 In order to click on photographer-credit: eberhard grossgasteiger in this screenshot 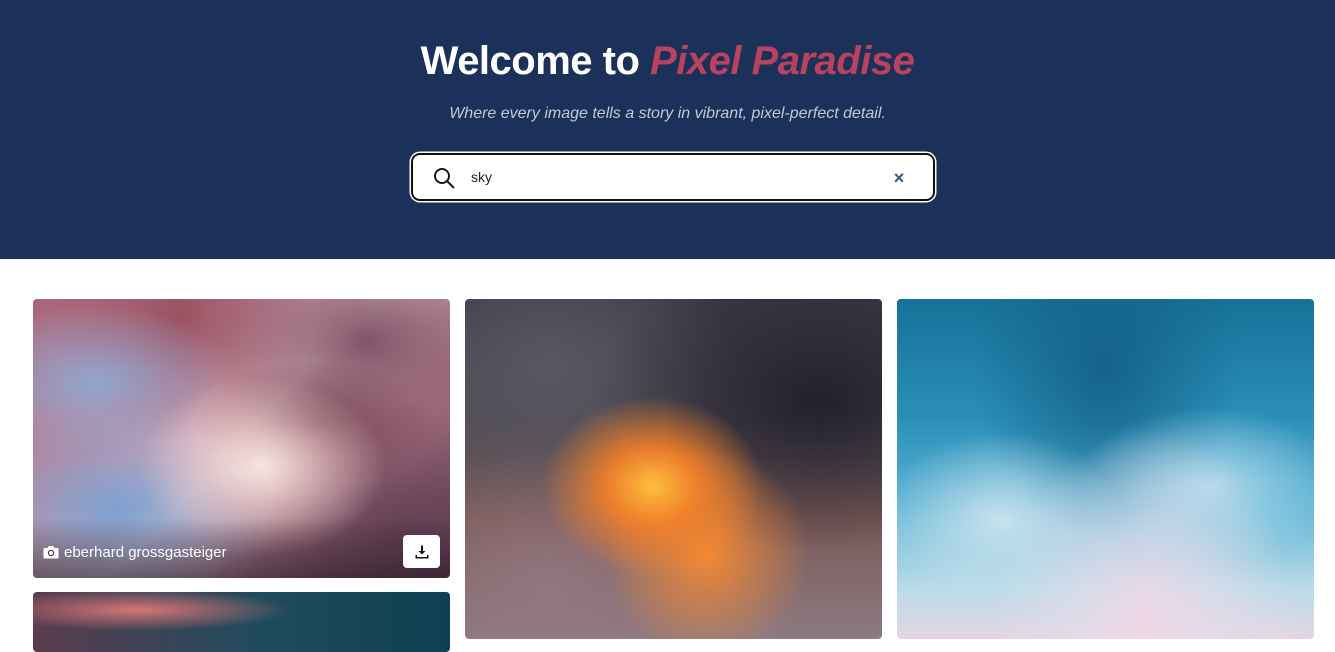, I will do `click(135, 552)`.